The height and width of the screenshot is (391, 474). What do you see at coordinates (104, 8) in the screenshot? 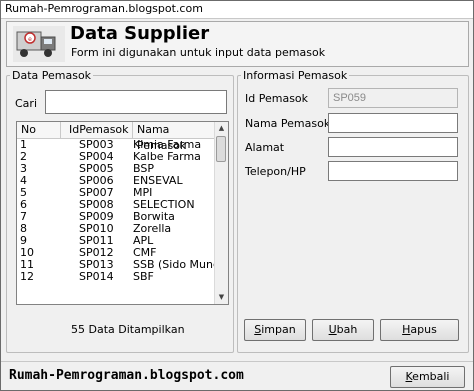
I see `window-title: Rumah-Pemrograman.blogspot.com` at bounding box center [104, 8].